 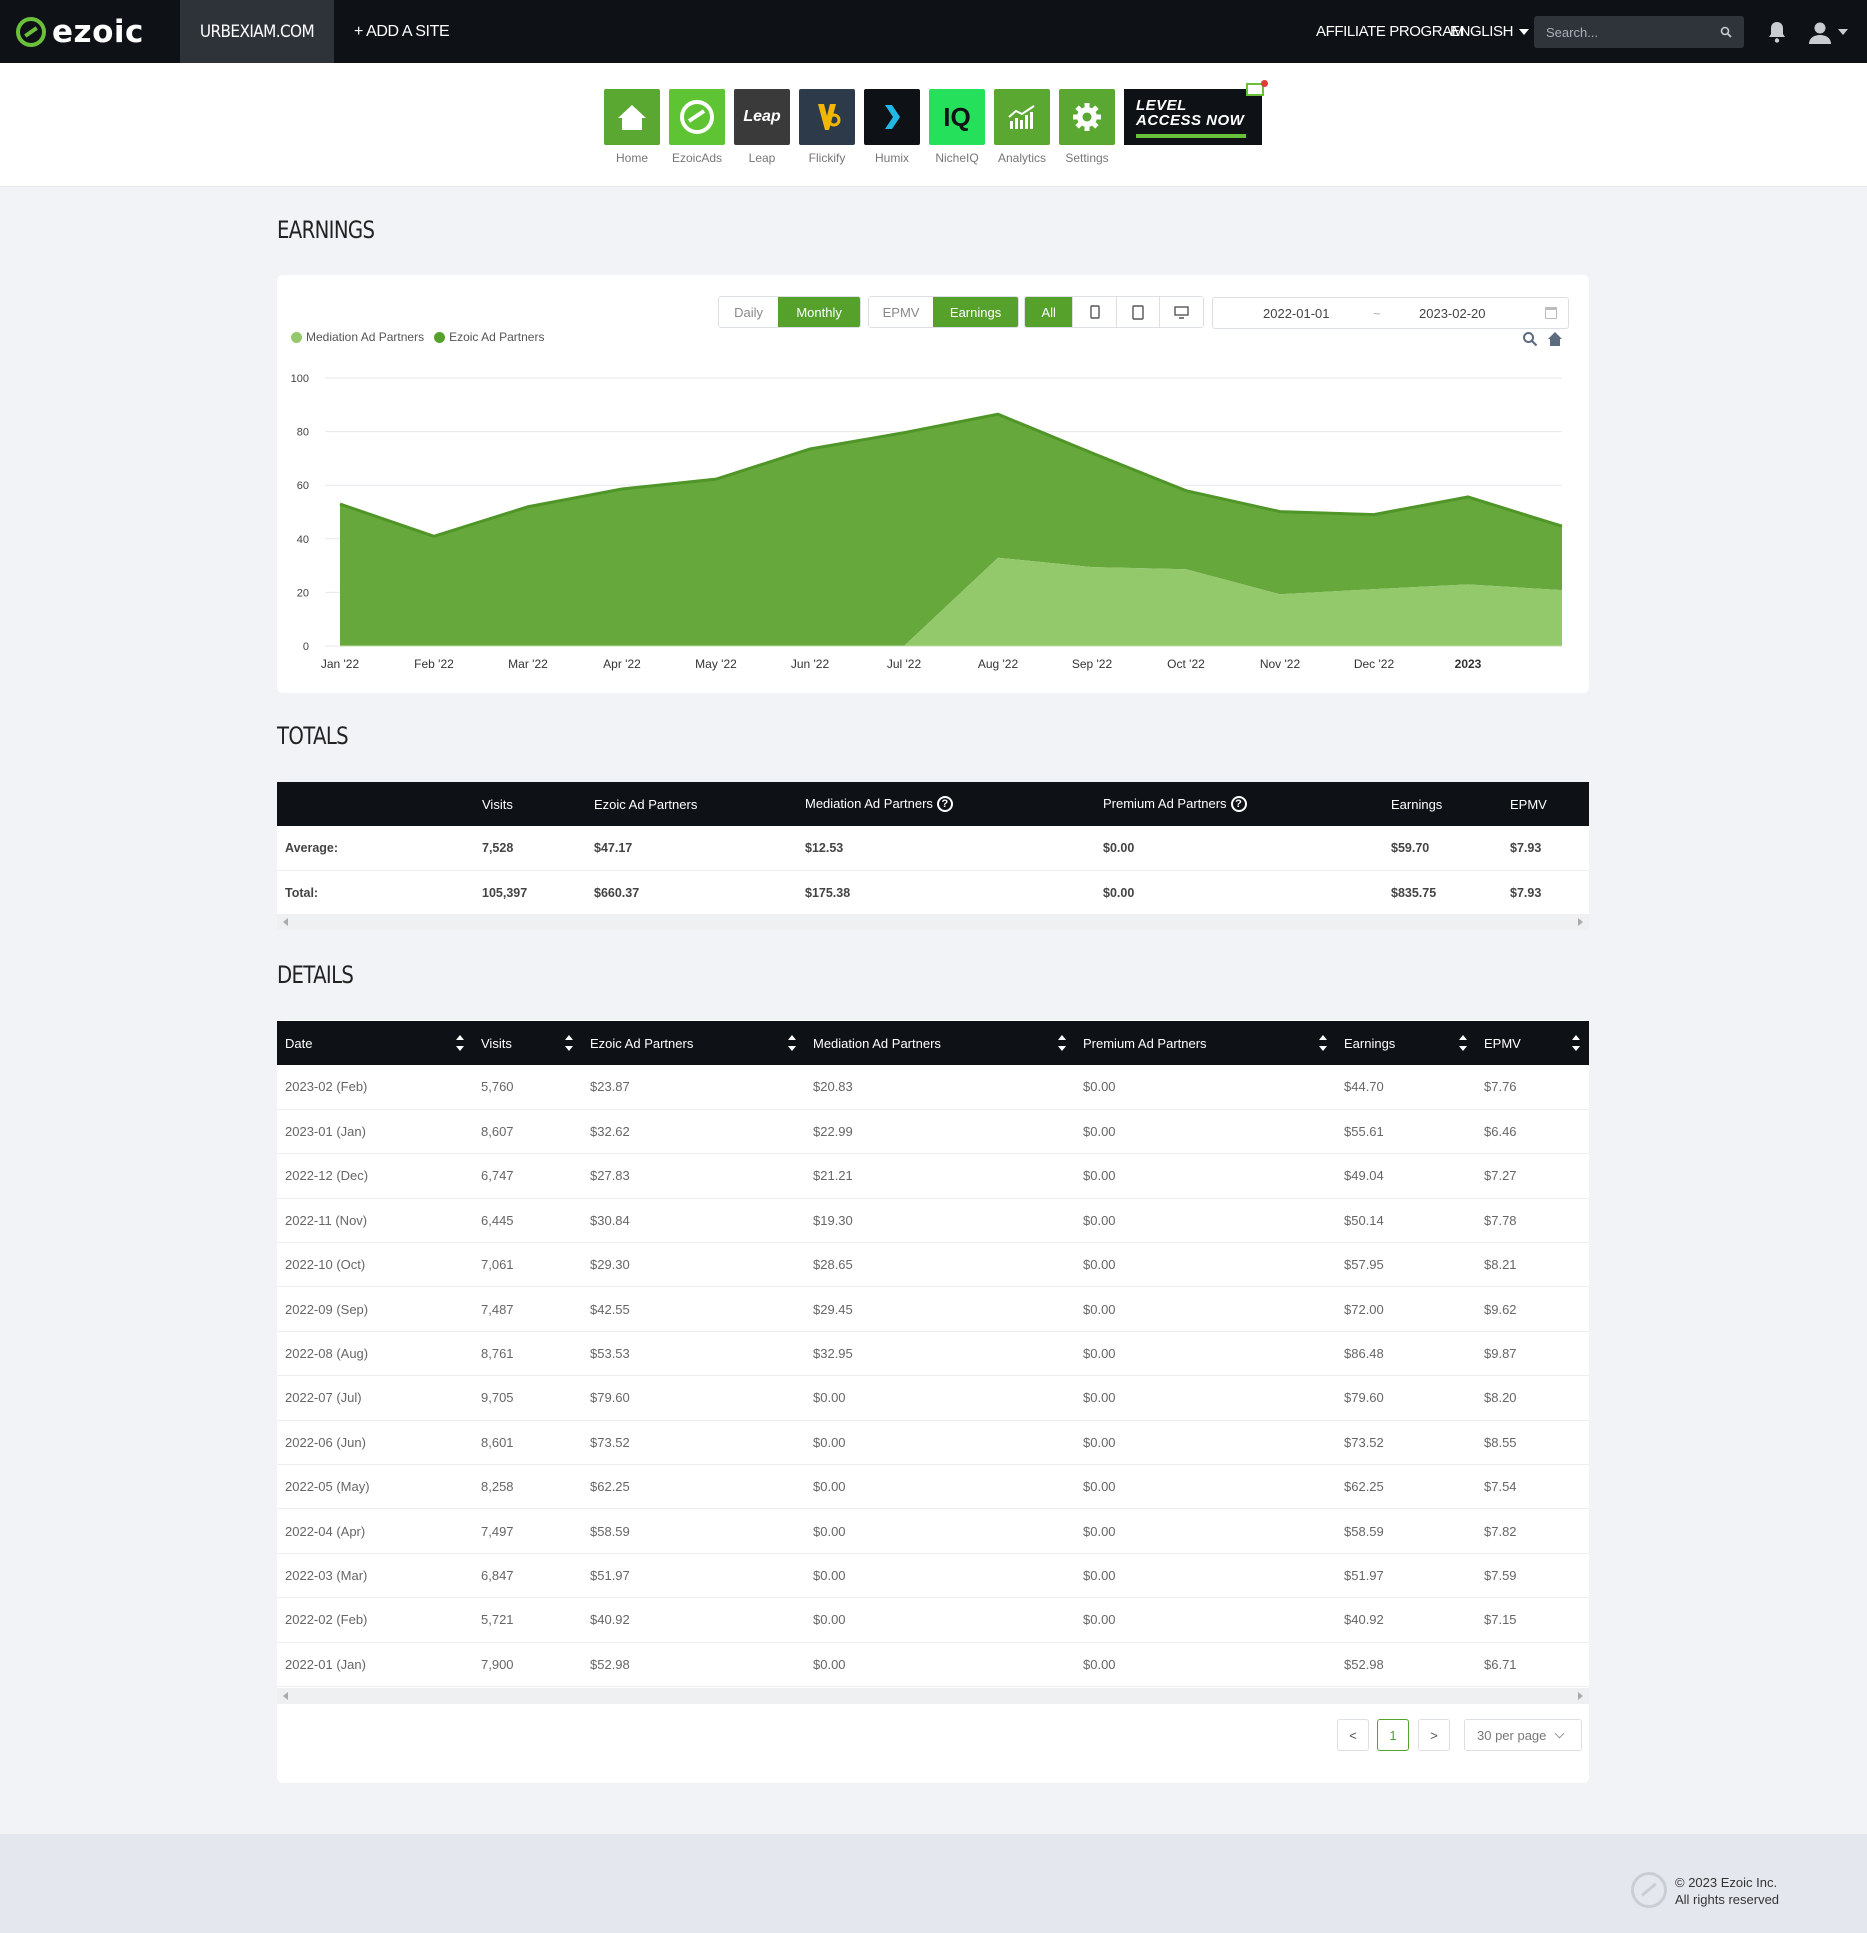 What do you see at coordinates (527, 1043) in the screenshot?
I see `details-header-visits: Visits` at bounding box center [527, 1043].